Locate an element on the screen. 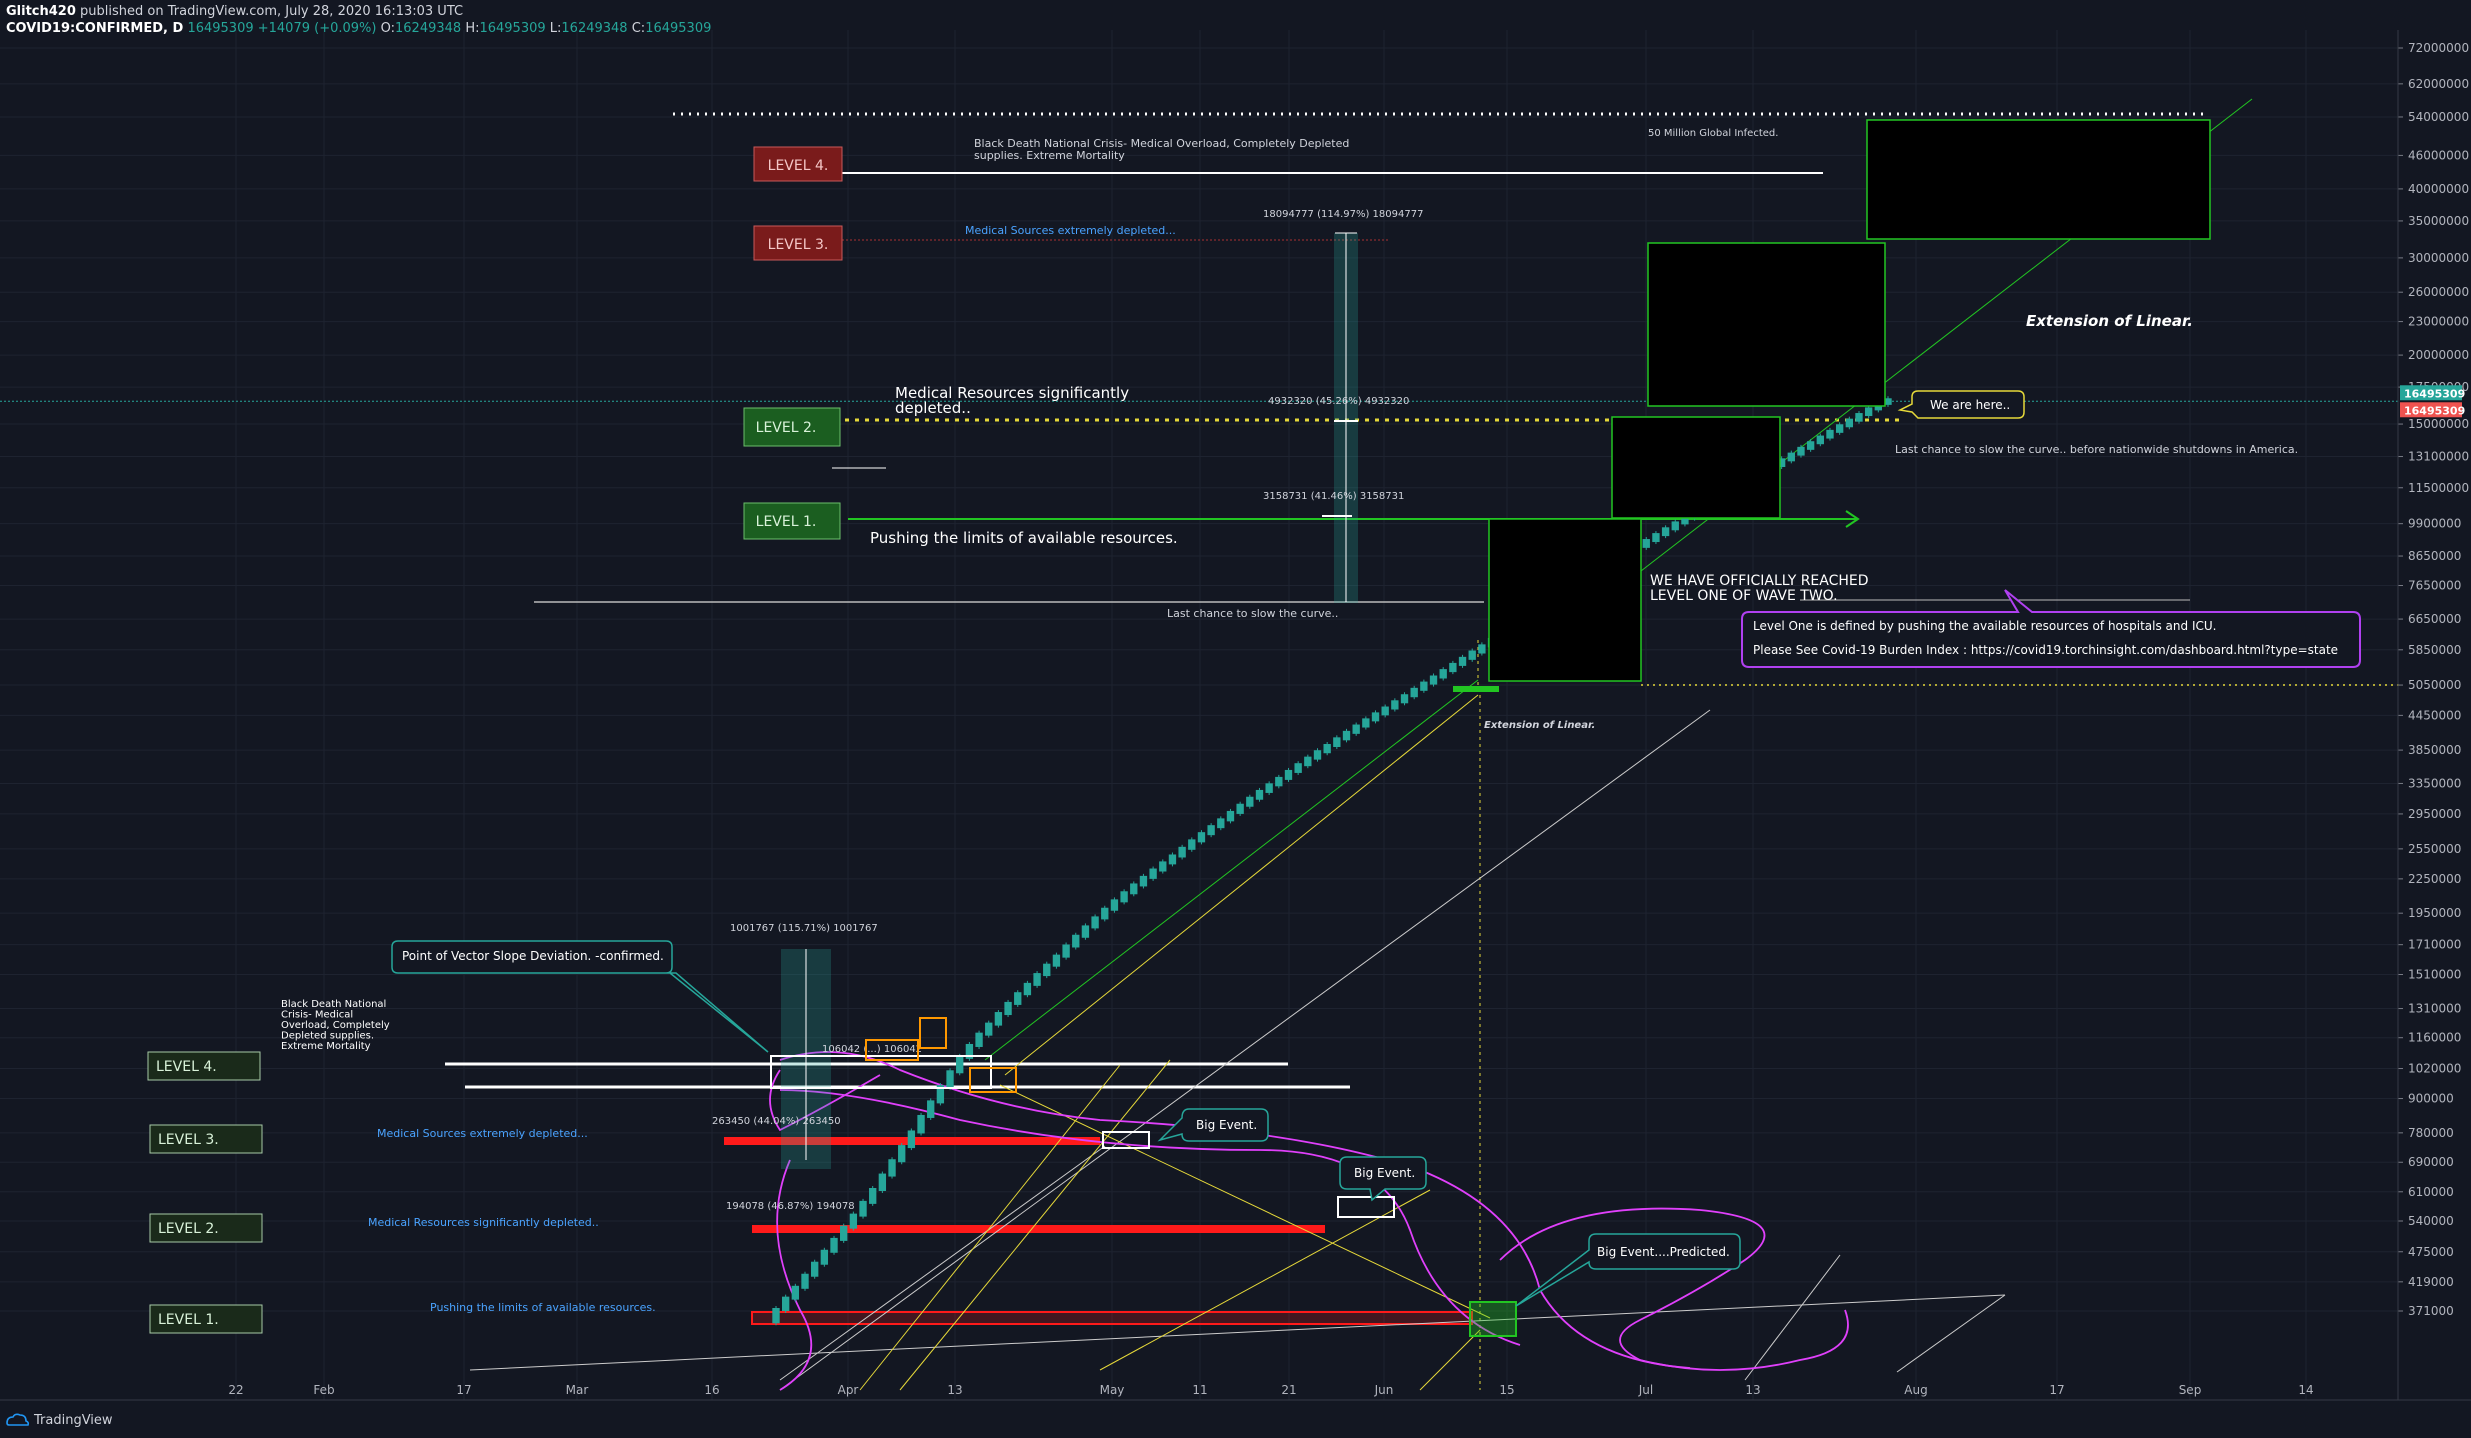 The height and width of the screenshot is (1438, 2471). x-tick-label: 16 is located at coordinates (711, 1390).